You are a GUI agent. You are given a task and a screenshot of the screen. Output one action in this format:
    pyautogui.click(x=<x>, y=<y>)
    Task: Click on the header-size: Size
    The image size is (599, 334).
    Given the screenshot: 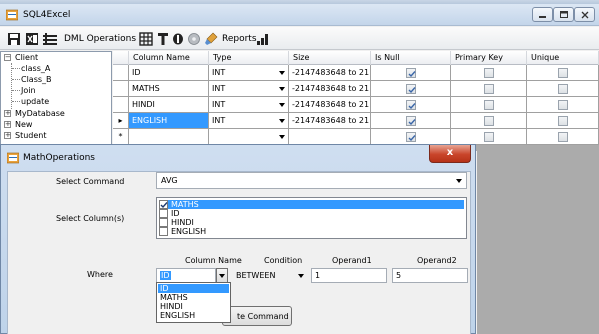 What is the action you would take?
    pyautogui.click(x=330, y=58)
    